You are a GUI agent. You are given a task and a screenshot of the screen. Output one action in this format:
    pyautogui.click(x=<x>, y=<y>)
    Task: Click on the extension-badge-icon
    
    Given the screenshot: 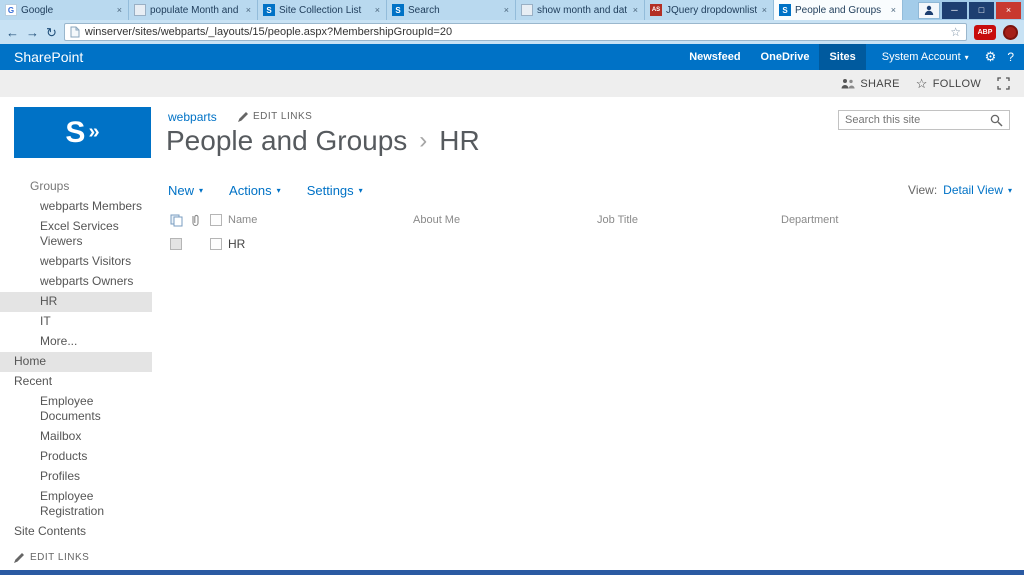 What is the action you would take?
    pyautogui.click(x=1010, y=32)
    